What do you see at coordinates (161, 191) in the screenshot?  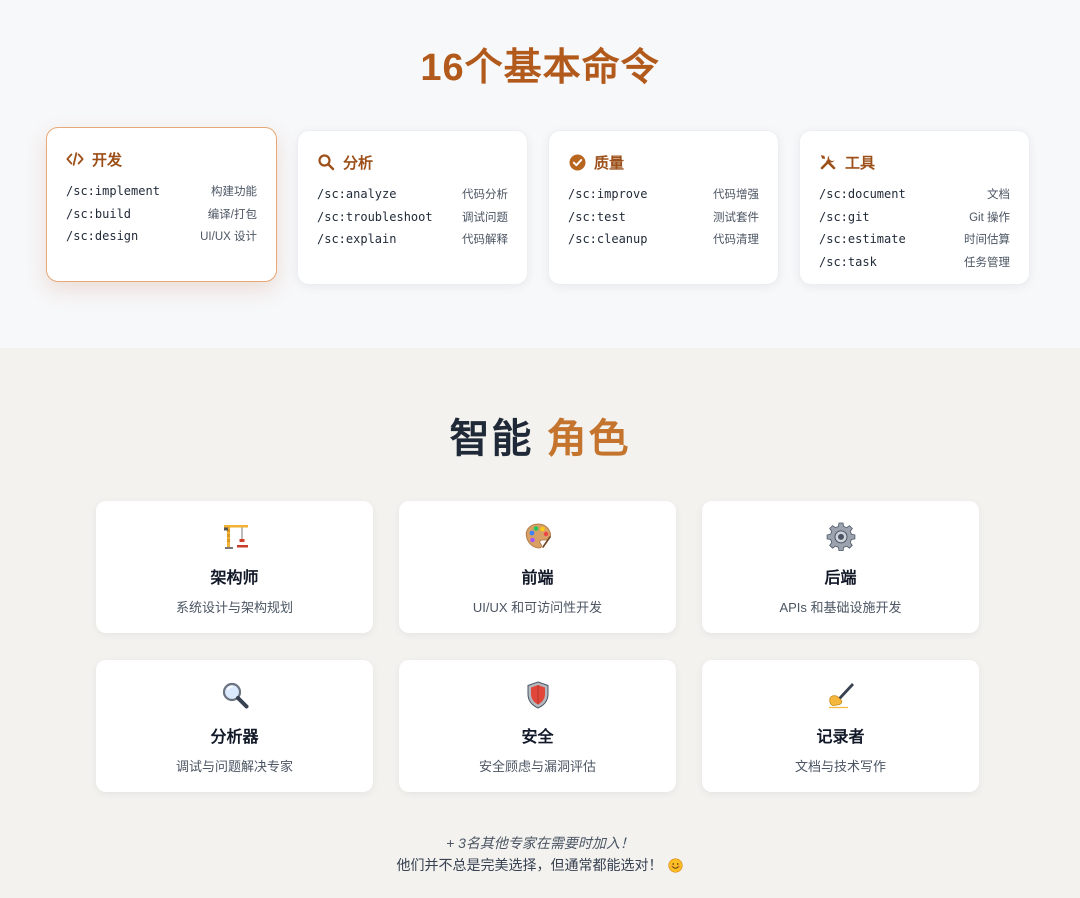 I see `command-row: /sc:implement 构建功能` at bounding box center [161, 191].